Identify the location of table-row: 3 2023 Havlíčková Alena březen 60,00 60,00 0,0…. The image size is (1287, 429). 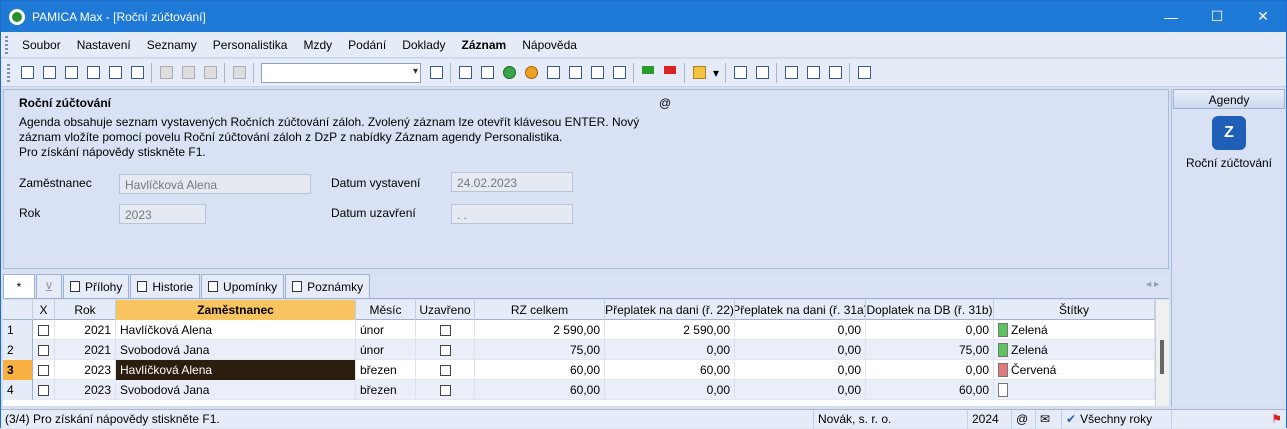
(586, 370).